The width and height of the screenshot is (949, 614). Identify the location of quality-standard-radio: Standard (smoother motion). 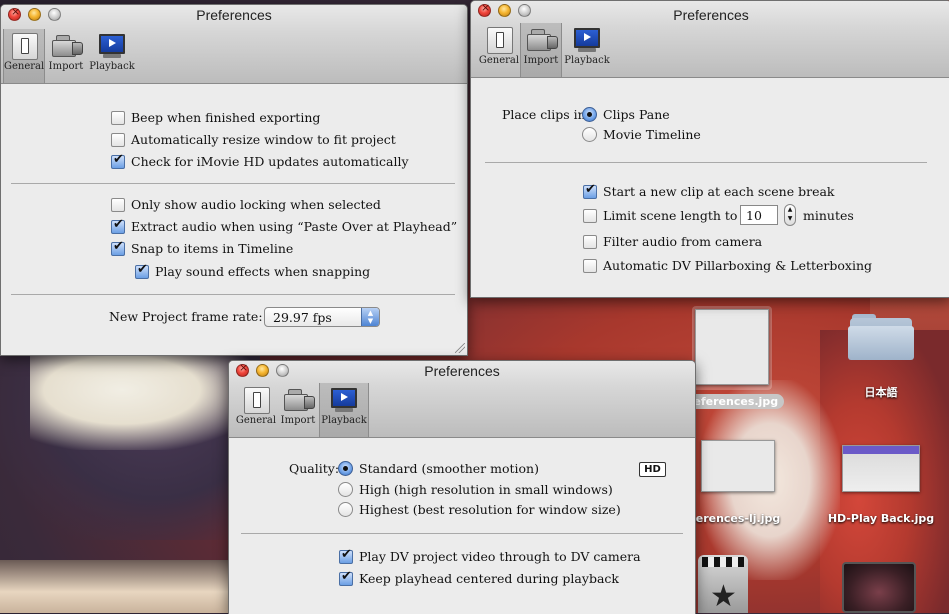
(438, 468).